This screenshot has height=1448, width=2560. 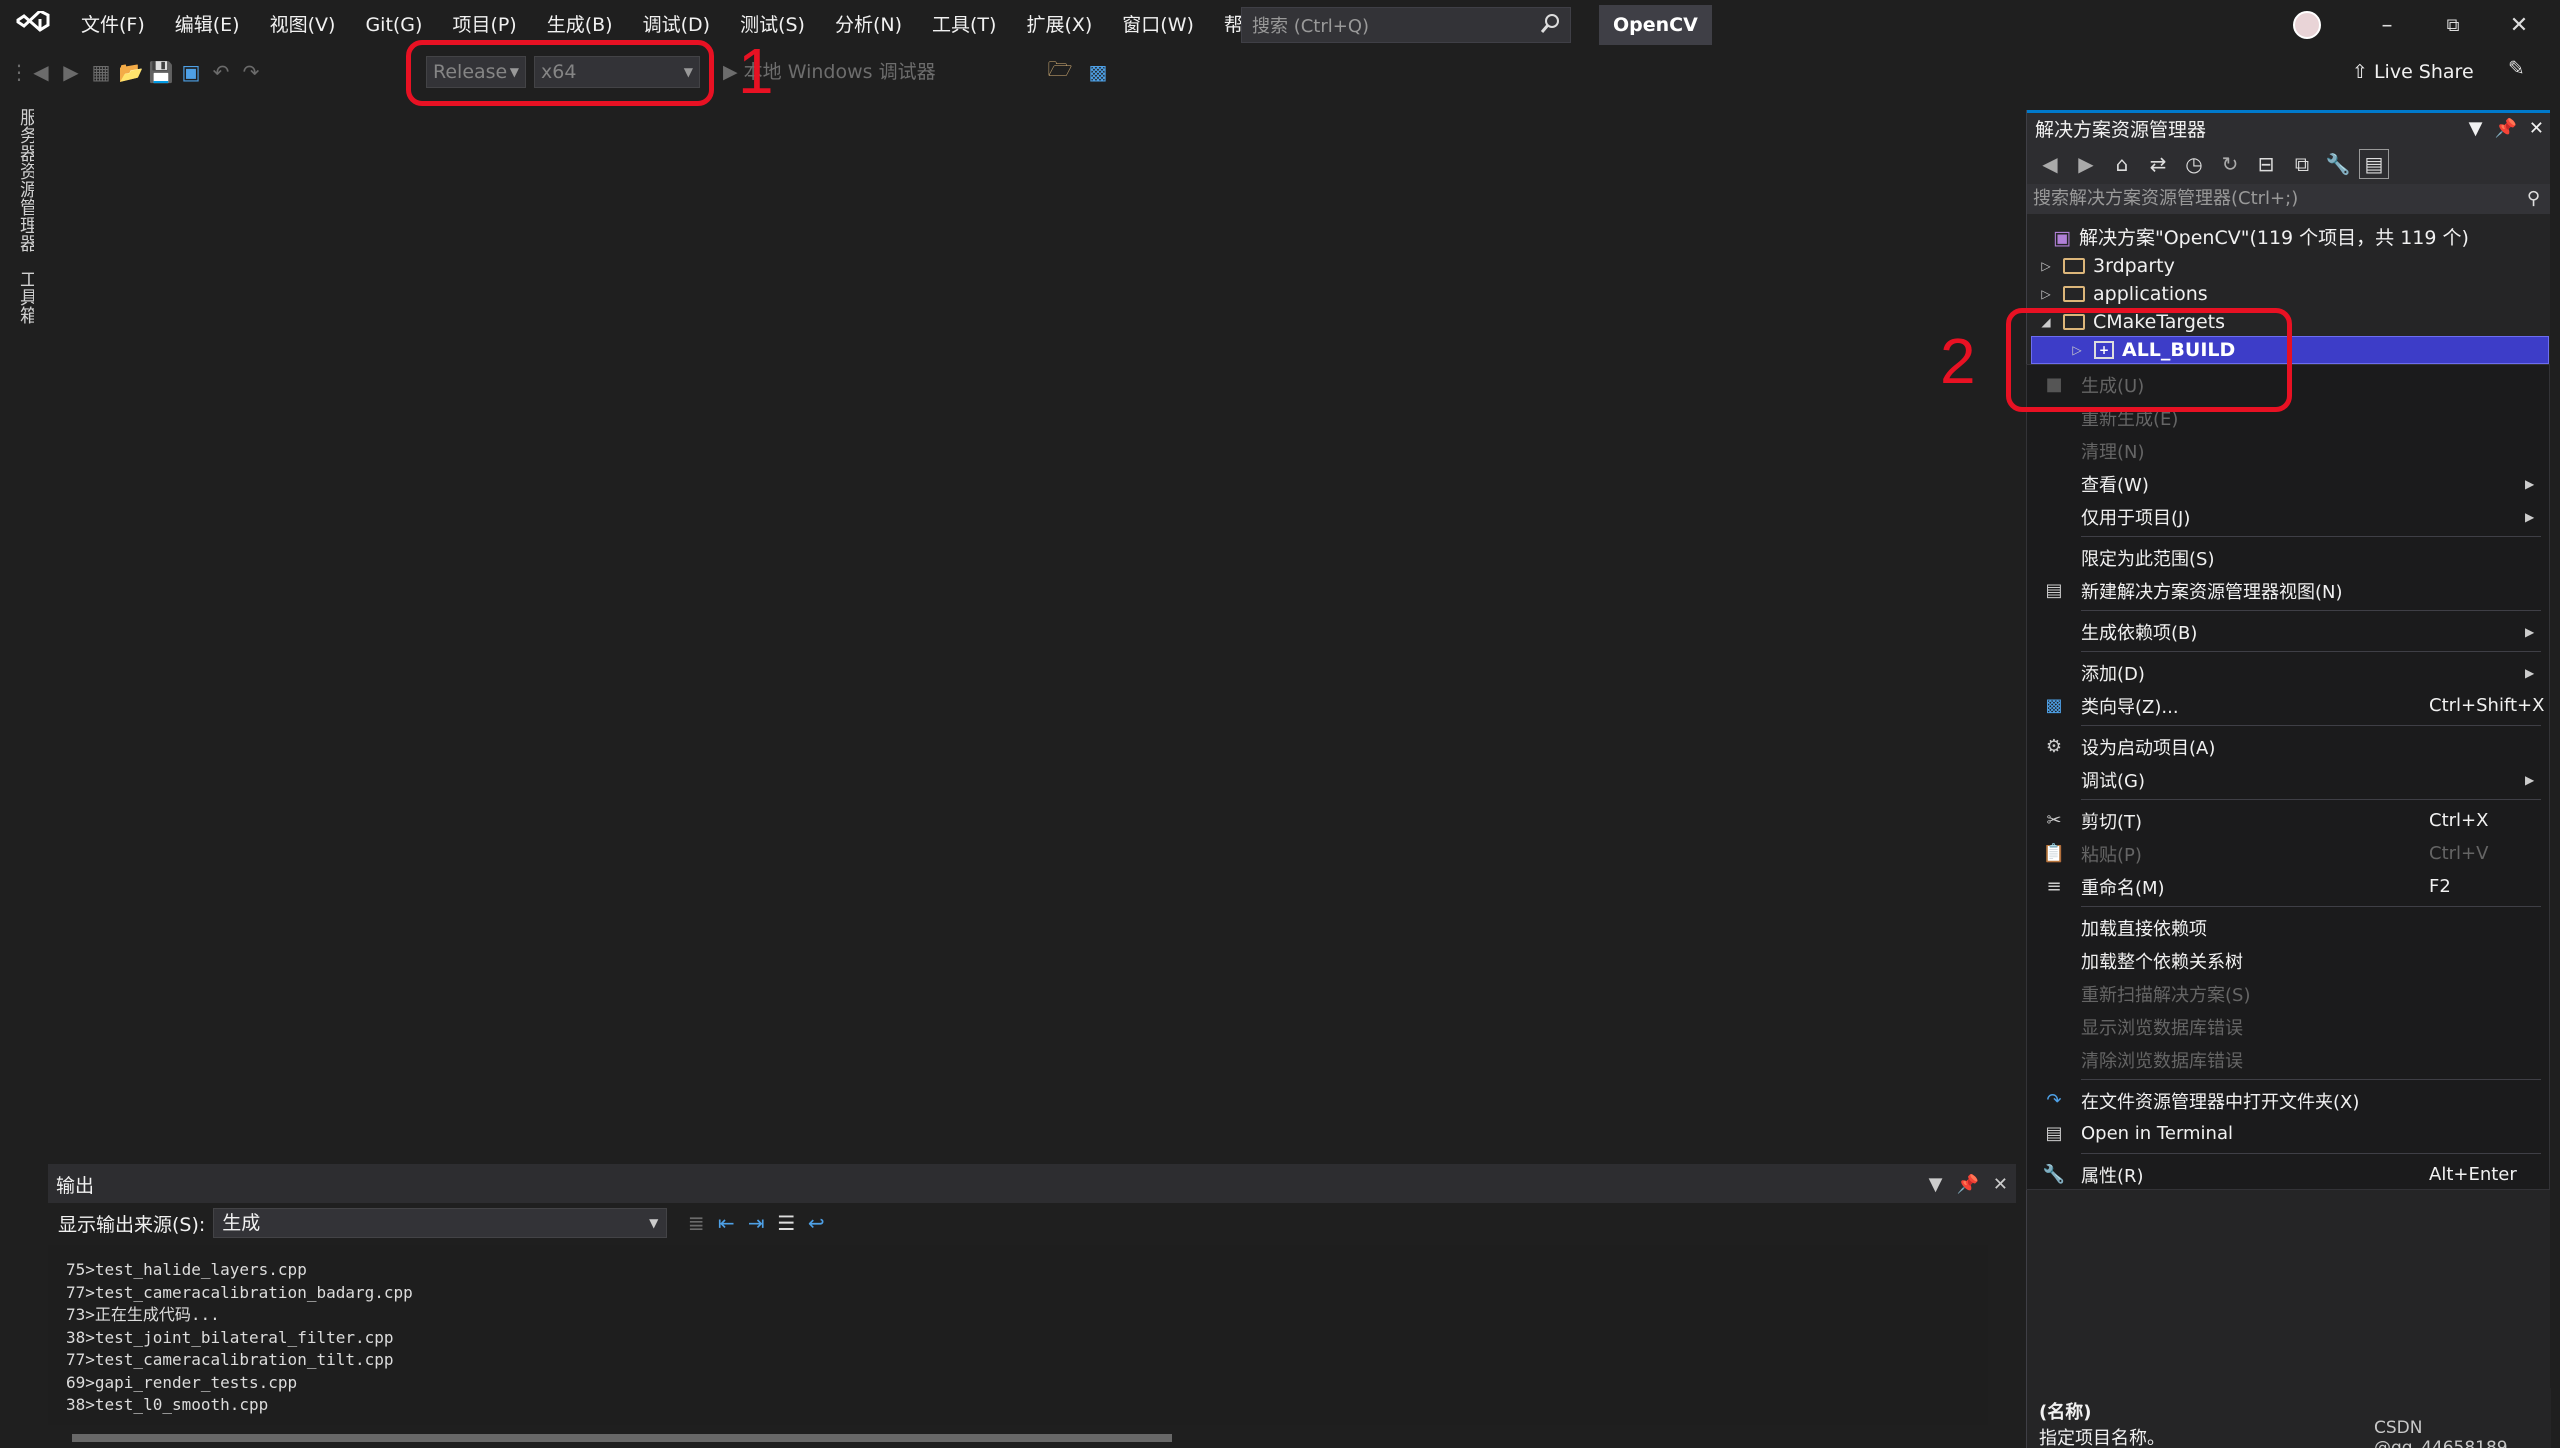 What do you see at coordinates (161, 72) in the screenshot?
I see `save-icon: 💾` at bounding box center [161, 72].